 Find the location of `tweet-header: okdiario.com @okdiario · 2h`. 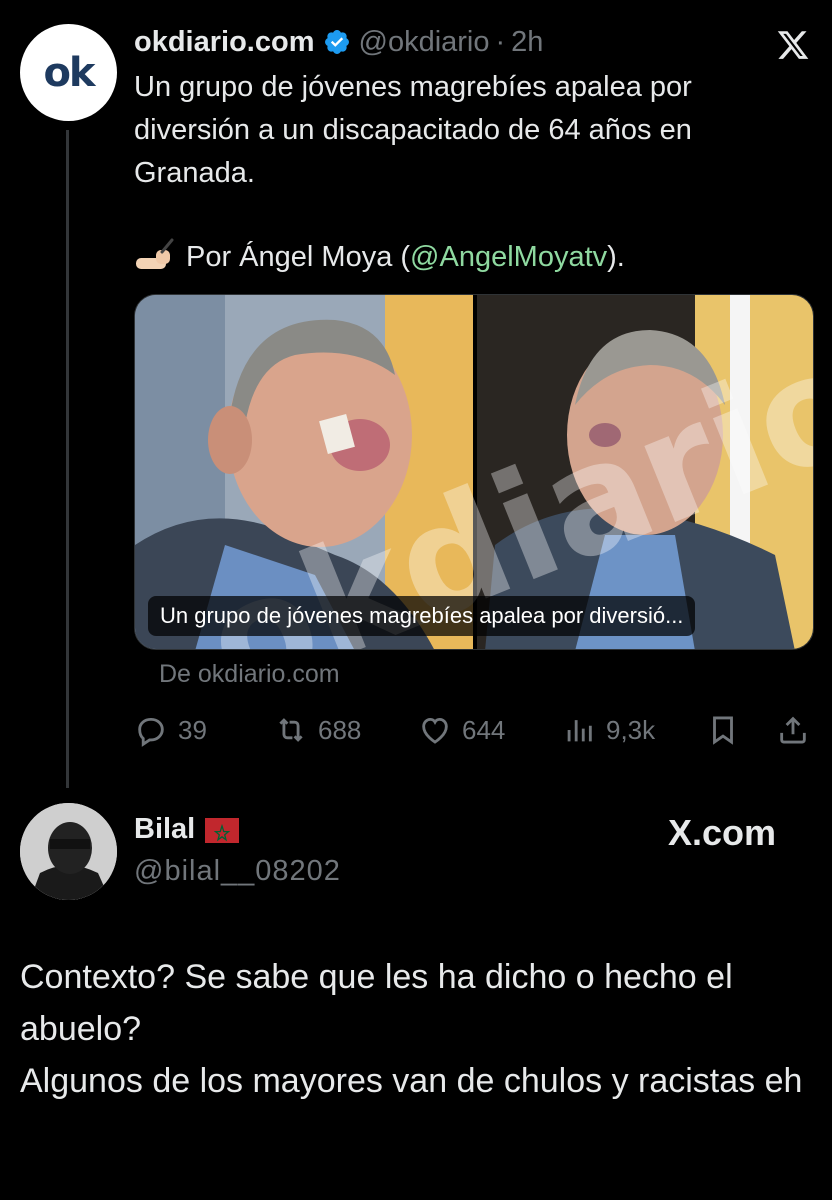

tweet-header: okdiario.com @okdiario · 2h is located at coordinates (338, 42).